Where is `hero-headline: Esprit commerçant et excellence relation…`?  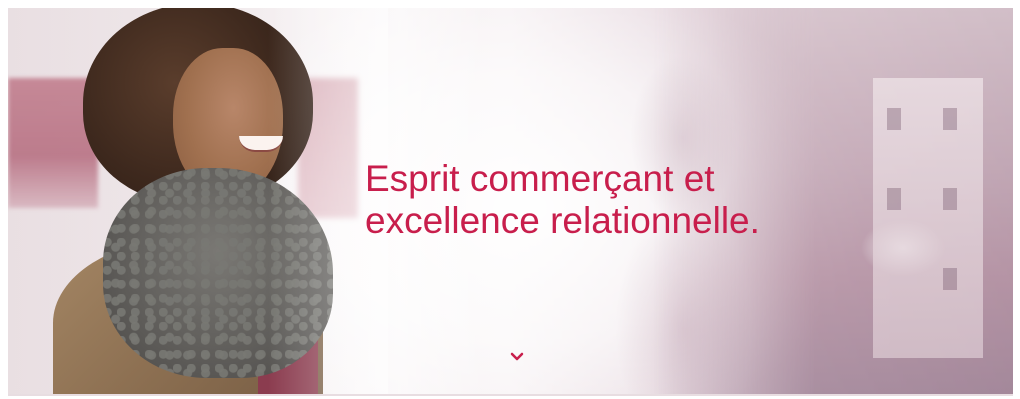 hero-headline: Esprit commerçant et excellence relation… is located at coordinates (600, 200).